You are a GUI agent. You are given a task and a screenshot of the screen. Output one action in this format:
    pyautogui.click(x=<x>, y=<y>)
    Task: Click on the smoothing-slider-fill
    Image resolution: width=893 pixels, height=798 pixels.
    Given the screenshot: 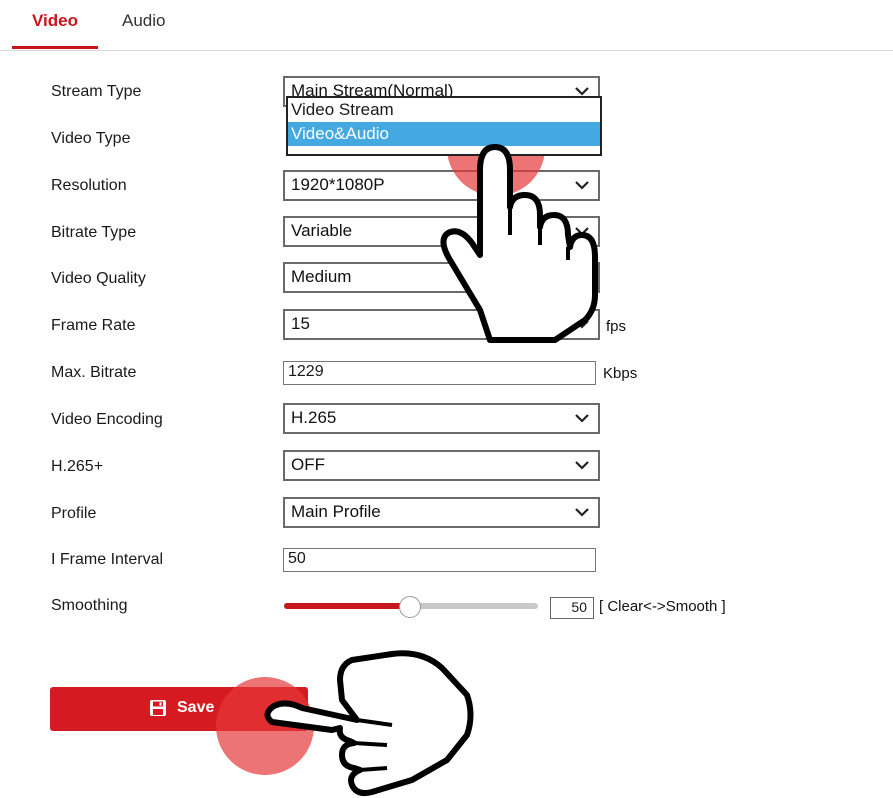 What is the action you would take?
    pyautogui.click(x=347, y=606)
    